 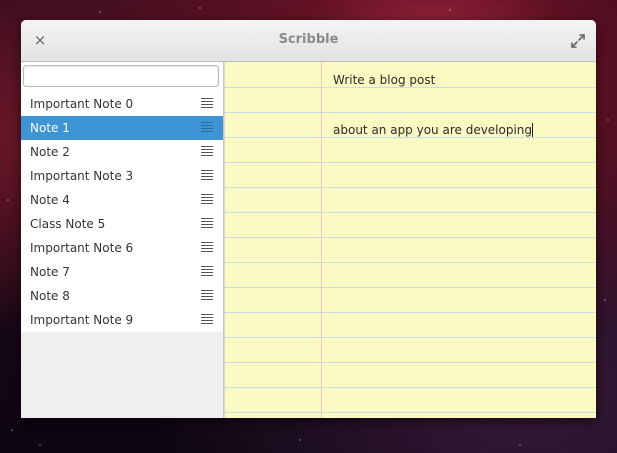 I want to click on search-input, so click(x=121, y=76).